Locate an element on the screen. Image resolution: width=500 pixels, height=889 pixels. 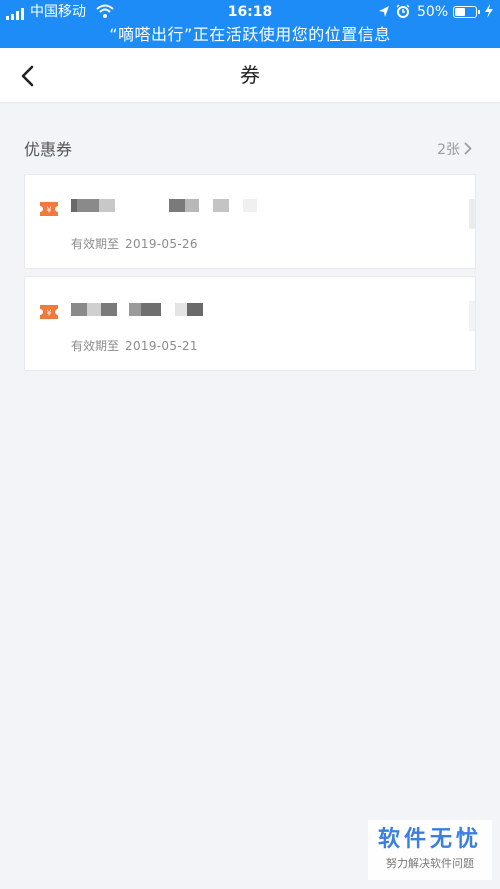
status-bar: 中国移动 16:18 50% “嘀嗒出行”正在活跃使用您的位置信息 is located at coordinates (250, 24).